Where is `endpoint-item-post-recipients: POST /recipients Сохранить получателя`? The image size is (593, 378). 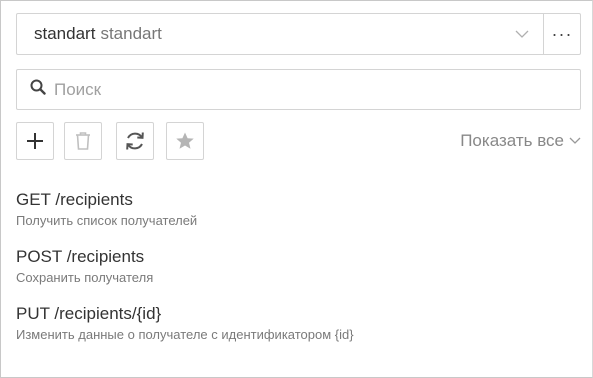 endpoint-item-post-recipients: POST /recipients Сохранить получателя is located at coordinates (298, 275).